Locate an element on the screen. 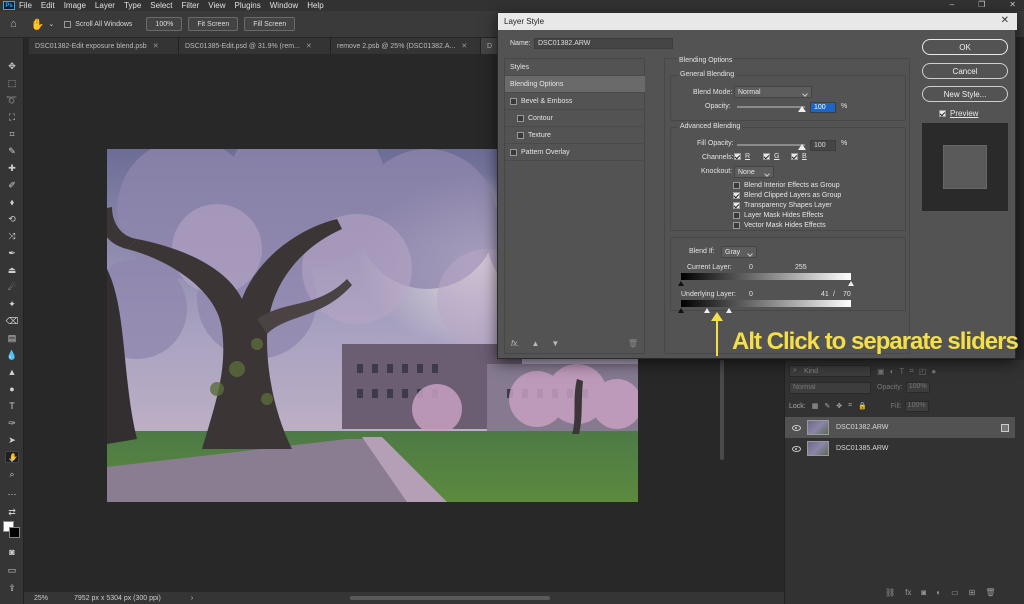  filter-type-icon: T is located at coordinates (901, 371).